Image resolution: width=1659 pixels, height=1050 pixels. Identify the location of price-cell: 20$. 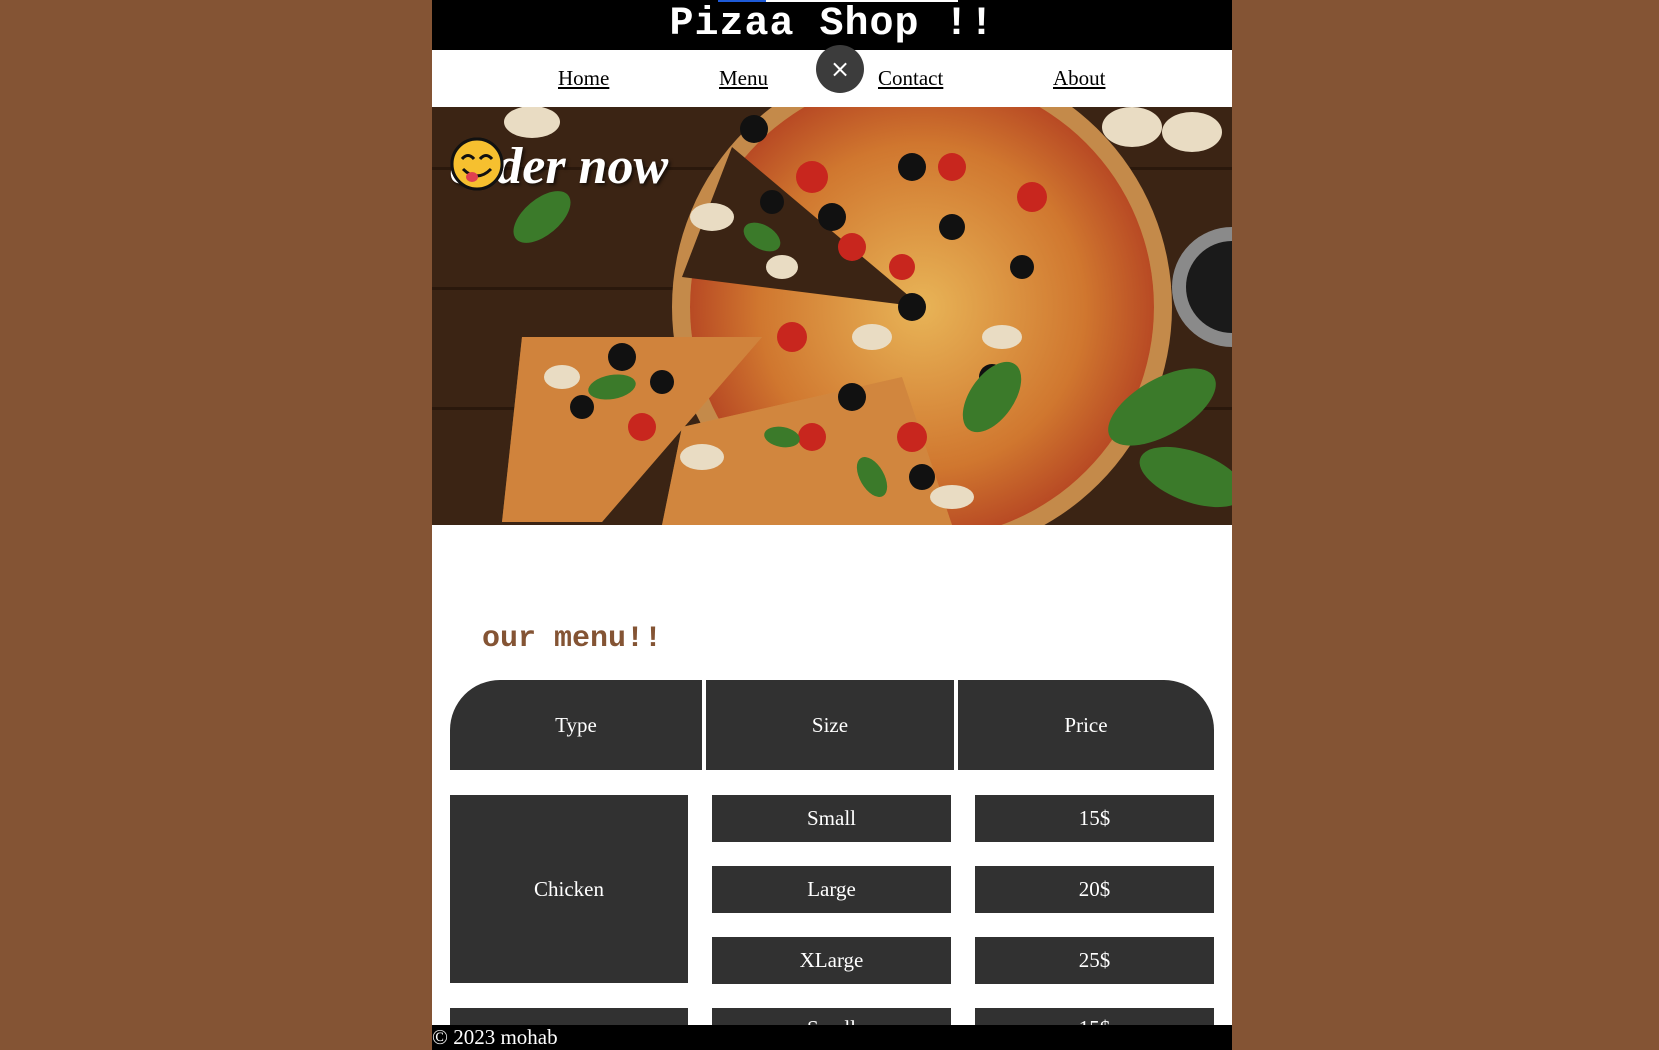
(1094, 889).